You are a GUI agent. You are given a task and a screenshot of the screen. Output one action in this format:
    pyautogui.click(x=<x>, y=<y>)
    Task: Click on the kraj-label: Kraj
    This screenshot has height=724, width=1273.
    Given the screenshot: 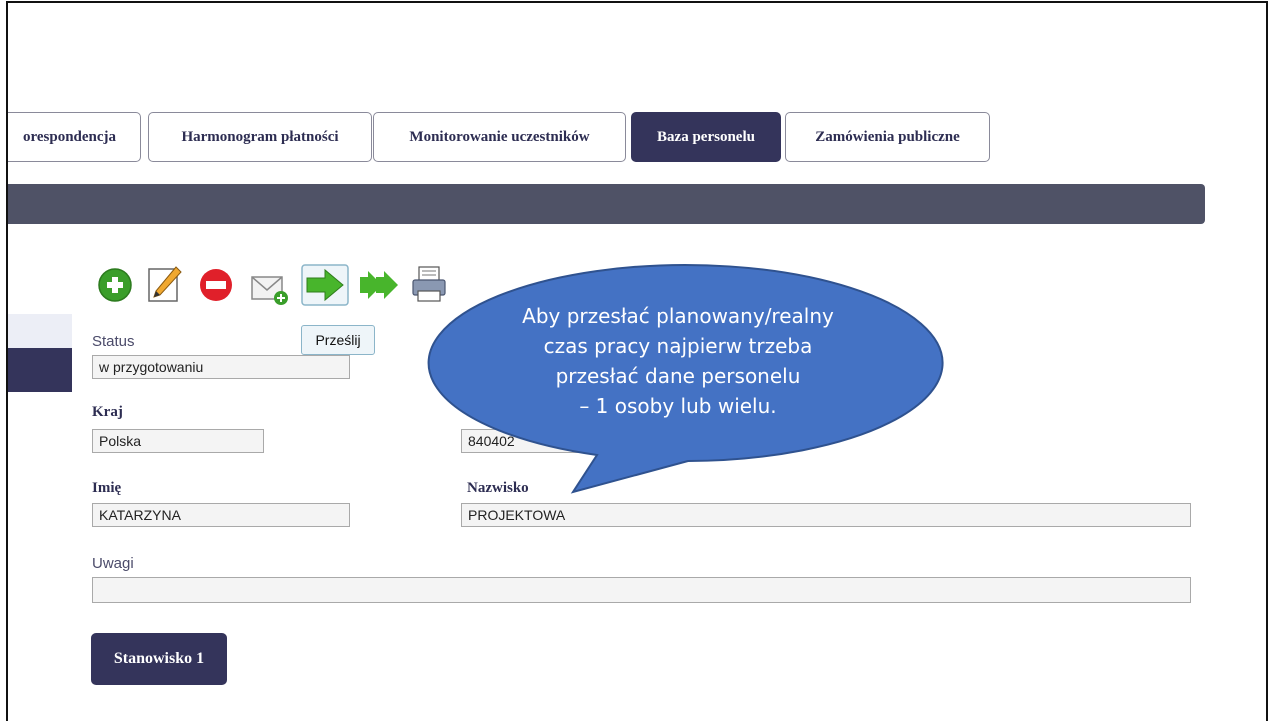 What is the action you would take?
    pyautogui.click(x=107, y=412)
    